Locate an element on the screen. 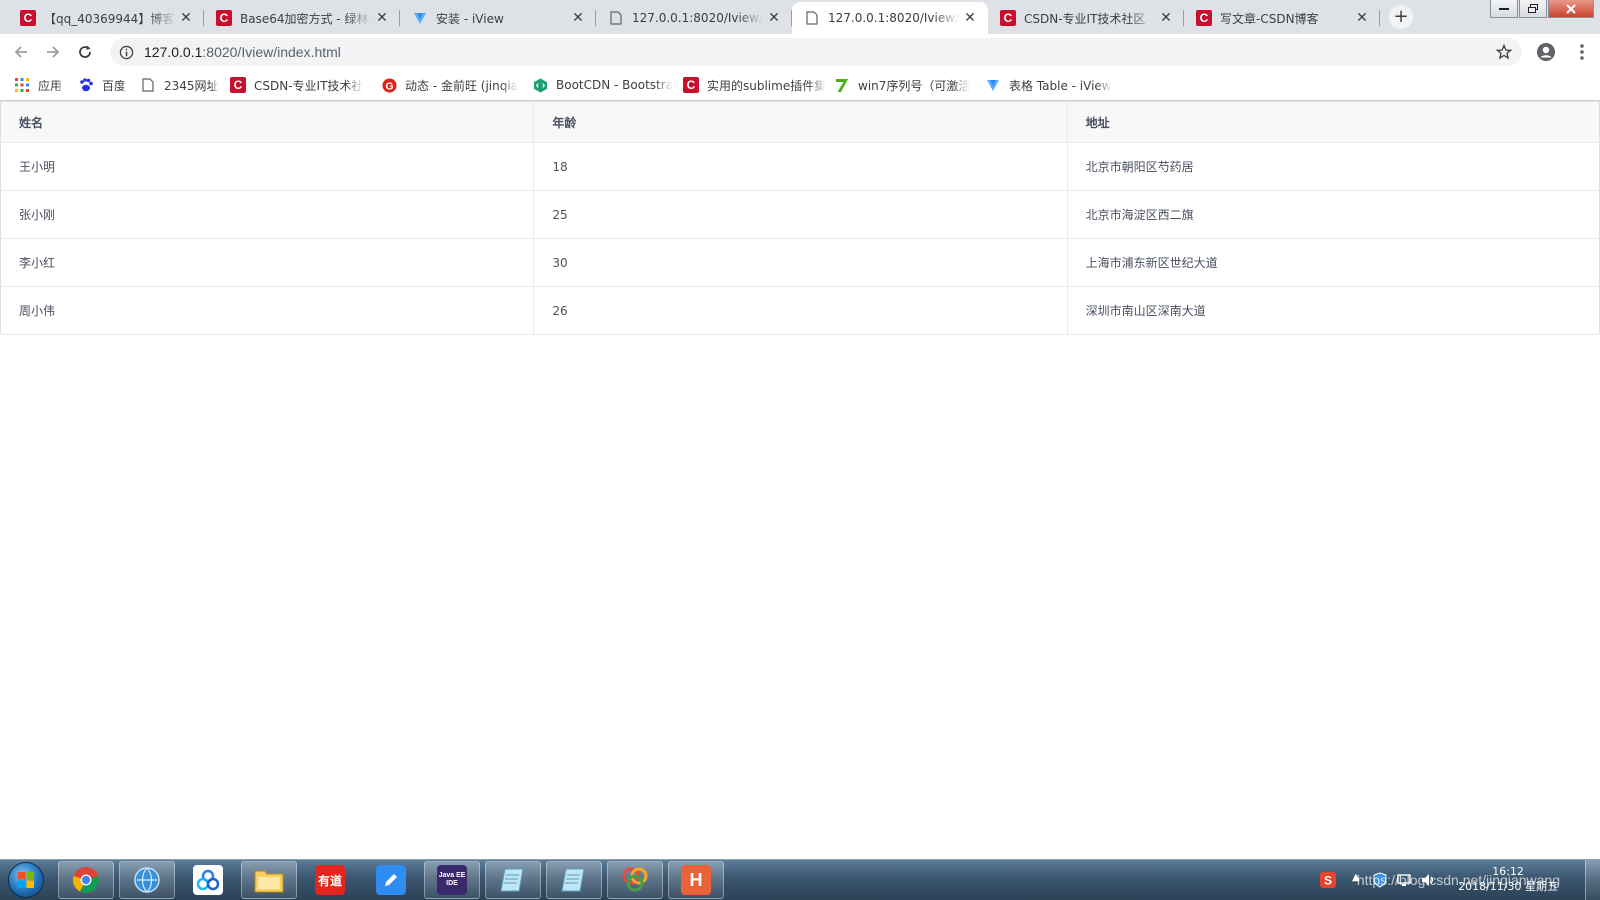 The height and width of the screenshot is (900, 1600). taskbar-pen-app is located at coordinates (391, 880).